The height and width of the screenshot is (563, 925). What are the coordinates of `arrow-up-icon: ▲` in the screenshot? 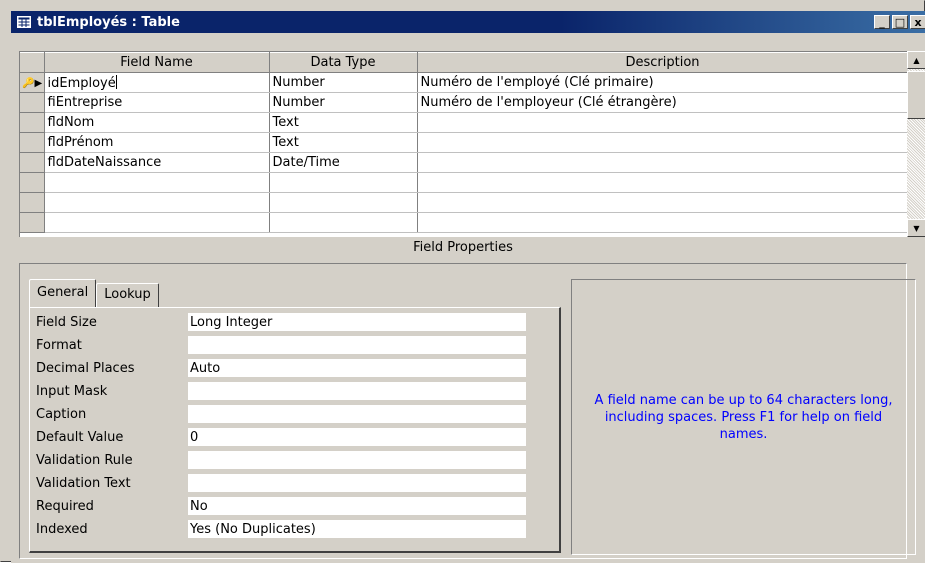 It's located at (916, 60).